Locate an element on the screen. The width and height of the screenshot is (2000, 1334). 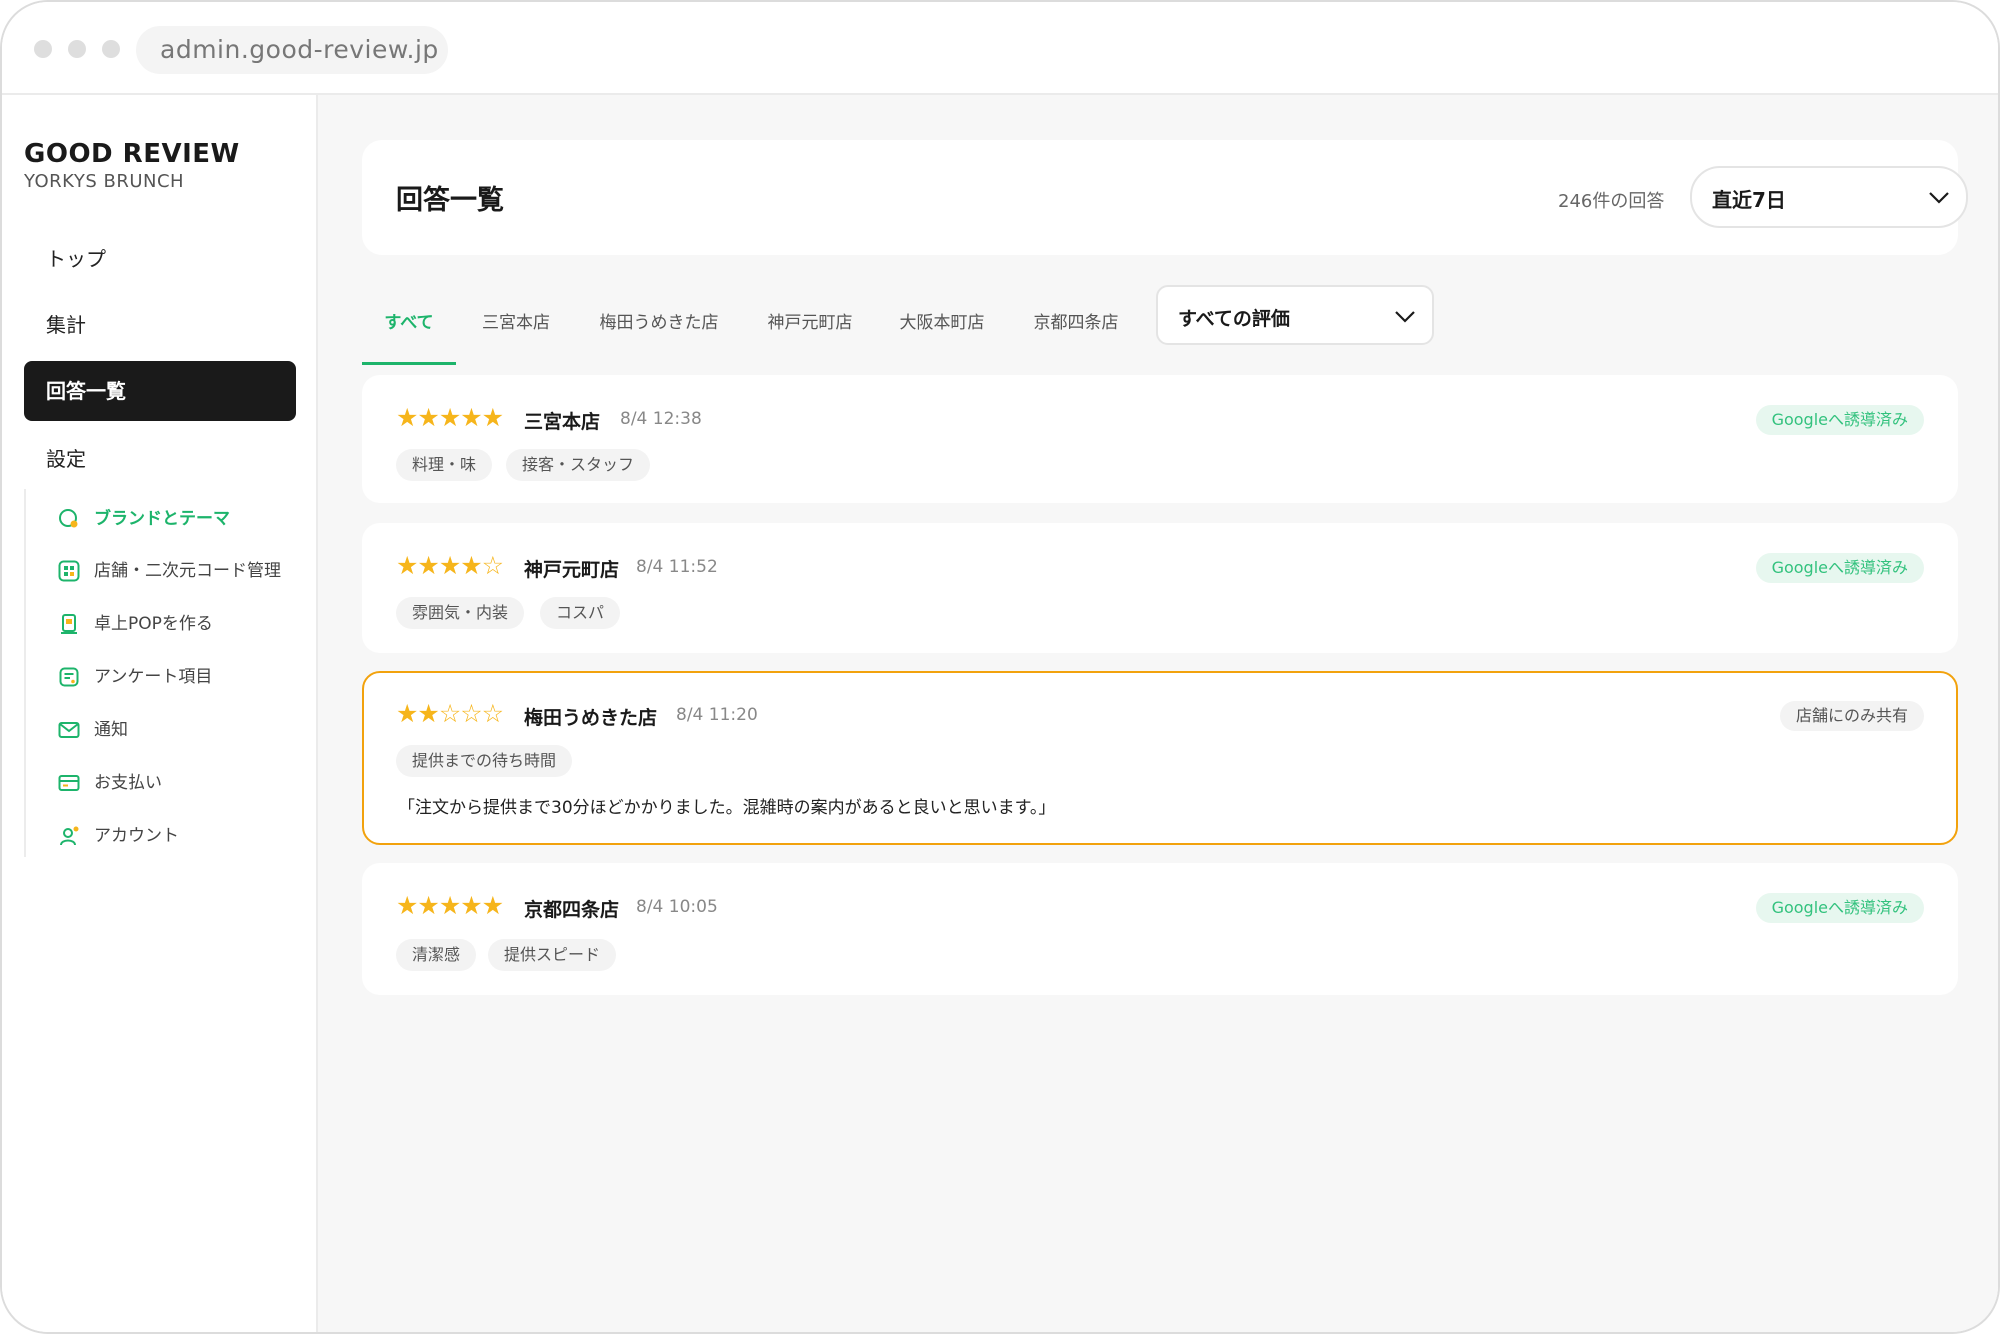
brand-subtitle: YORKYS BRUNCH is located at coordinates (104, 181).